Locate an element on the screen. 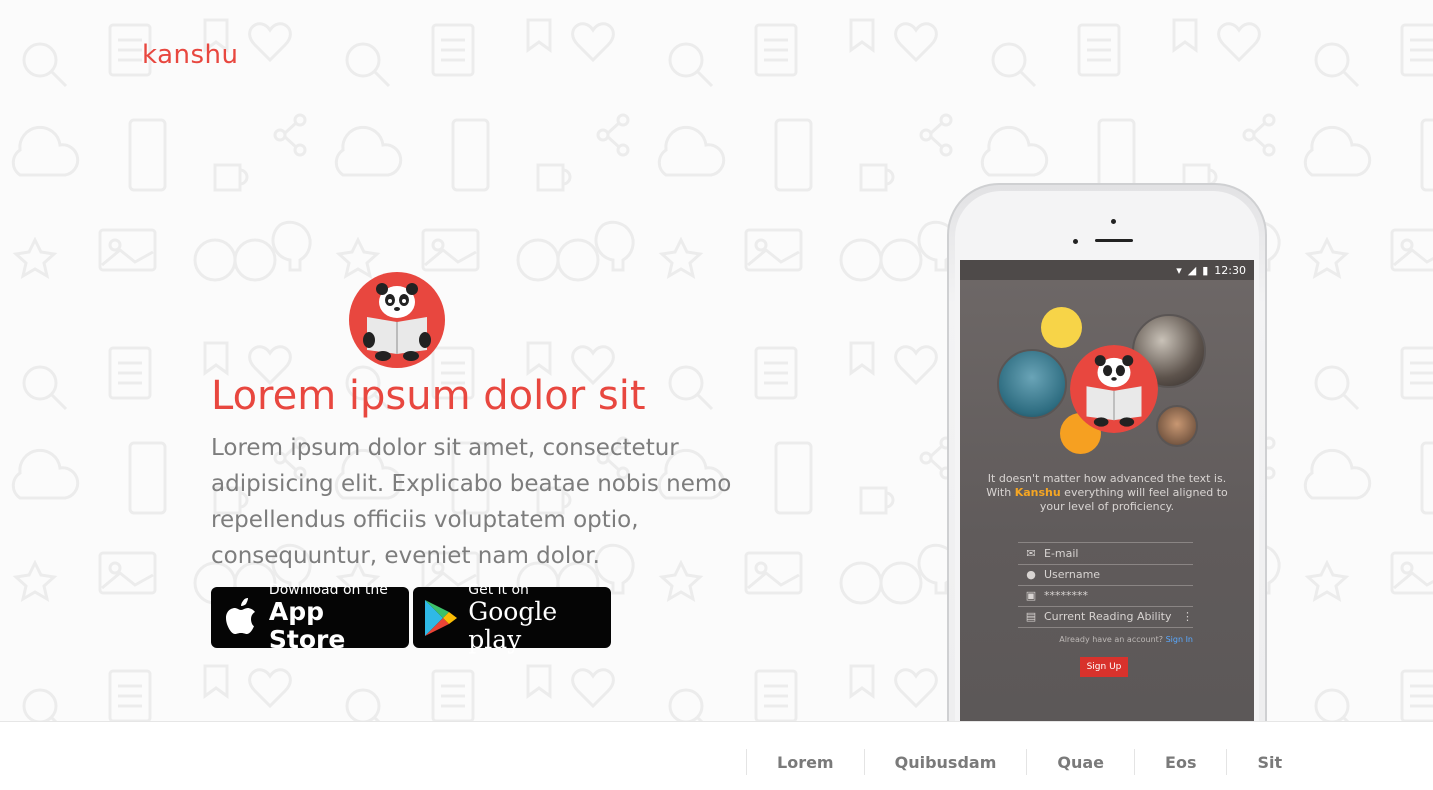 This screenshot has height=790, width=1433. brand-logo: kanshu is located at coordinates (190, 55).